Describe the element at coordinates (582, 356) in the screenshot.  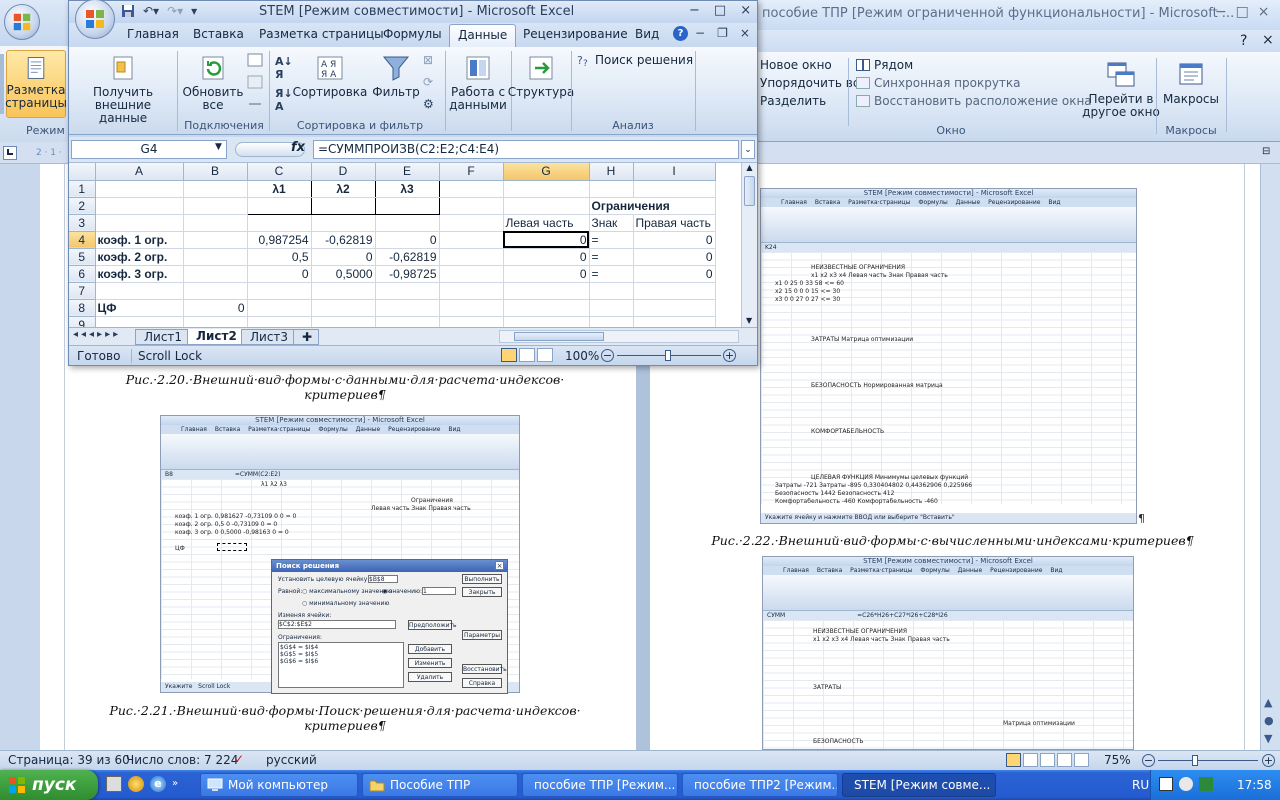
I see `zoom-level: 100%` at that location.